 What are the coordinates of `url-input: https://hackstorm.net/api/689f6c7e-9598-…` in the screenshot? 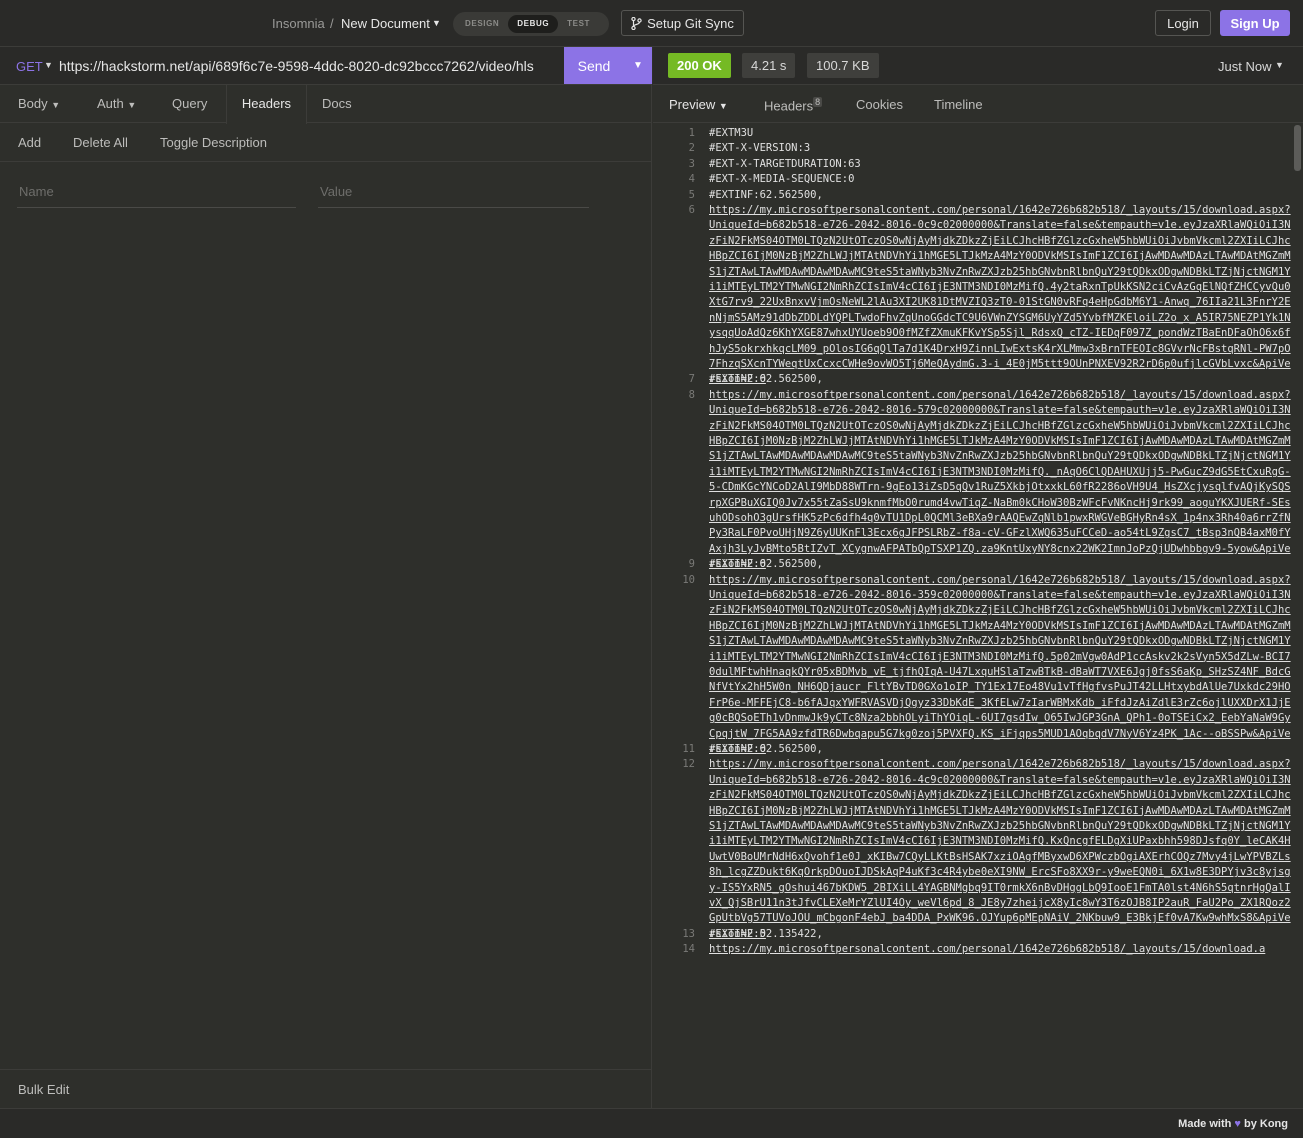 It's located at (296, 66).